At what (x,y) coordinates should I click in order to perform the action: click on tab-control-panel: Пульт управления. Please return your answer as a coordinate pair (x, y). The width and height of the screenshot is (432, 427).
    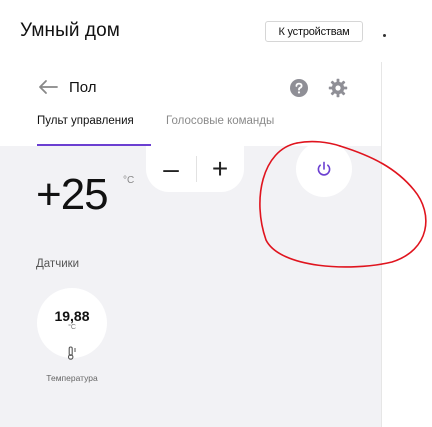
    Looking at the image, I should click on (85, 121).